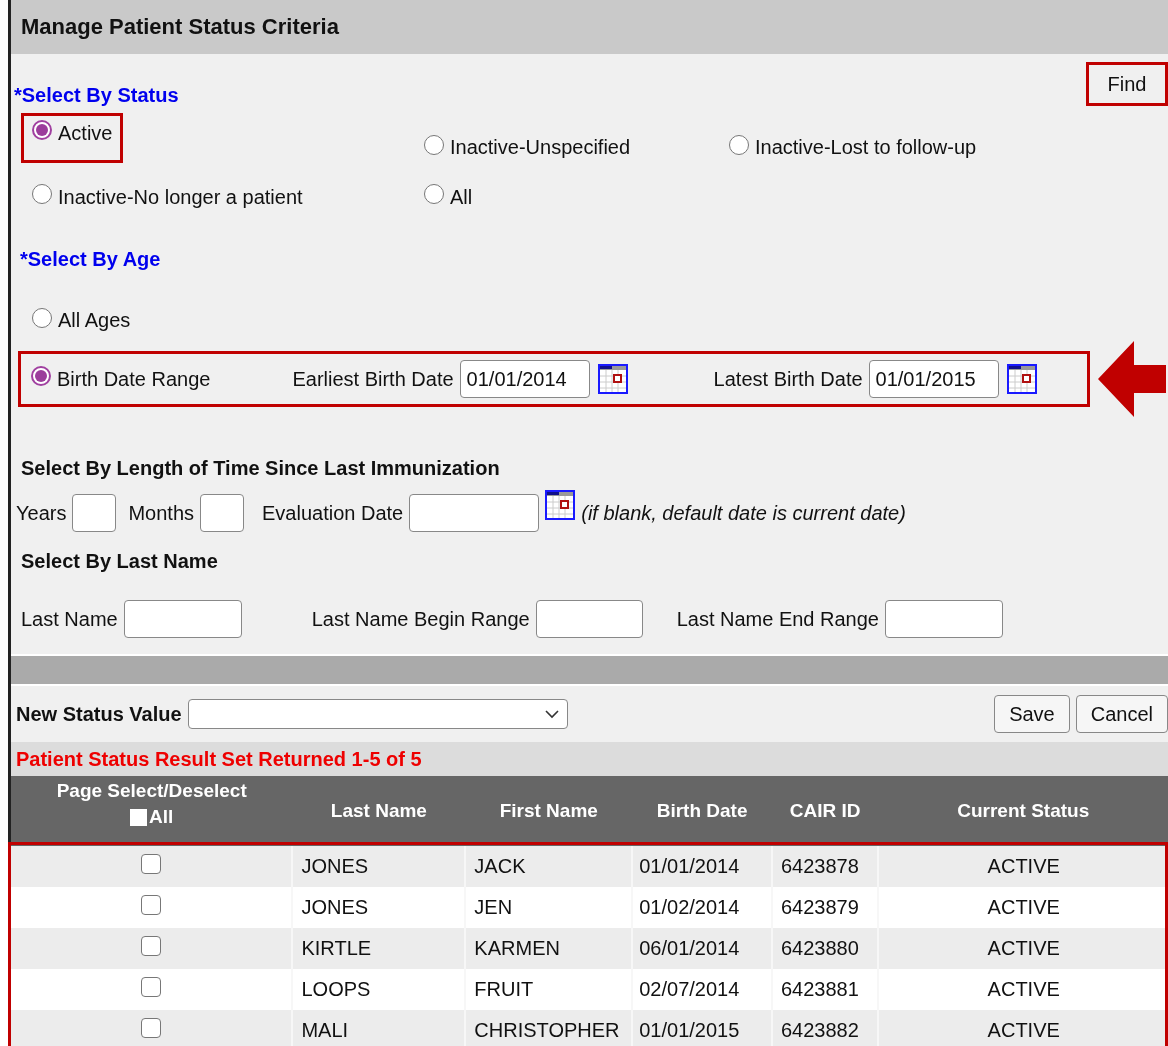 Image resolution: width=1168 pixels, height=1046 pixels. Describe the element at coordinates (151, 791) in the screenshot. I see `header-label: Page Select/Deselect` at that location.